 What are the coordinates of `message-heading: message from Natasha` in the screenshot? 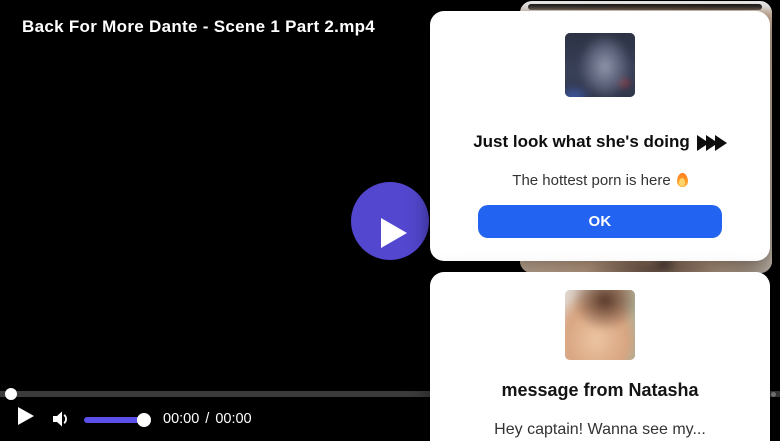 It's located at (600, 390).